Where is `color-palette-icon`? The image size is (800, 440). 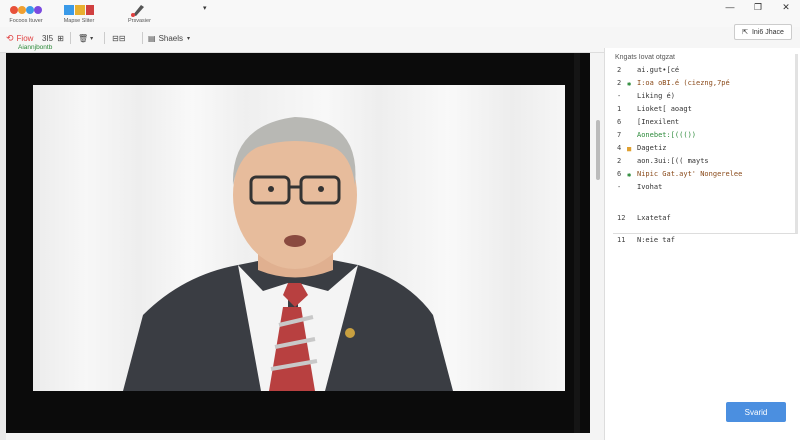 color-palette-icon is located at coordinates (26, 10).